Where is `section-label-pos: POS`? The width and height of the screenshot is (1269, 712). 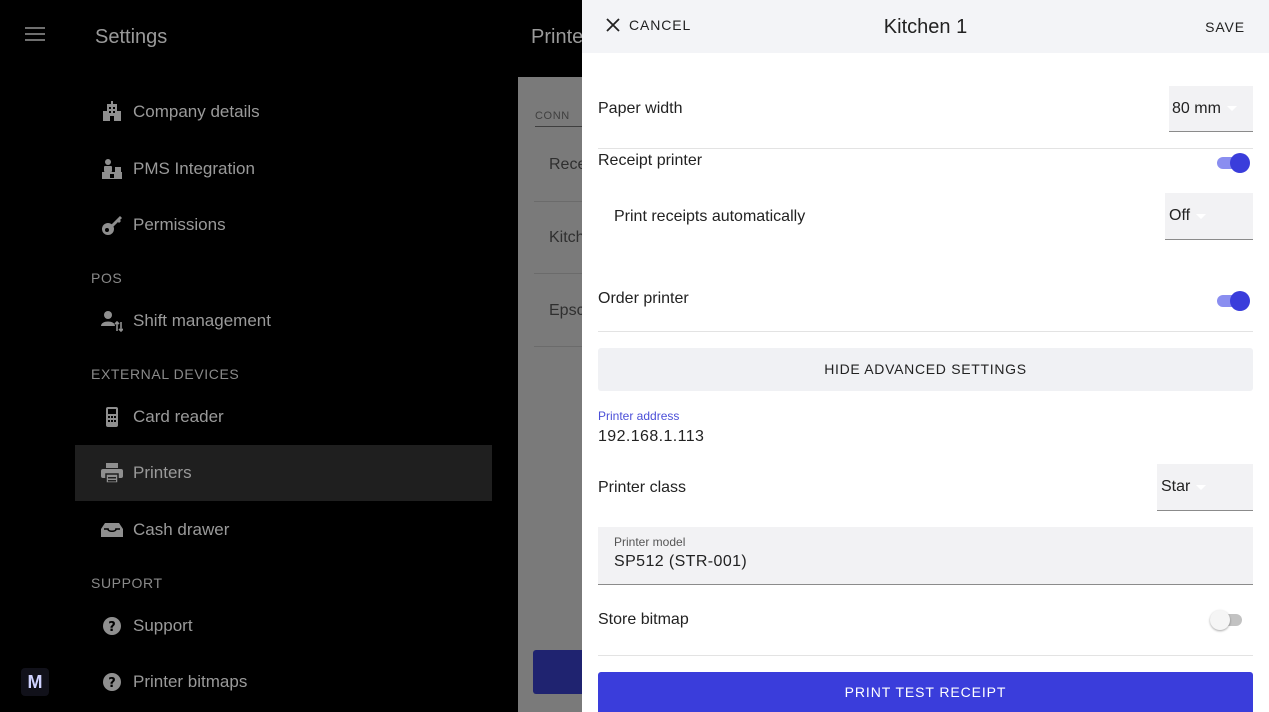
section-label-pos: POS is located at coordinates (107, 278).